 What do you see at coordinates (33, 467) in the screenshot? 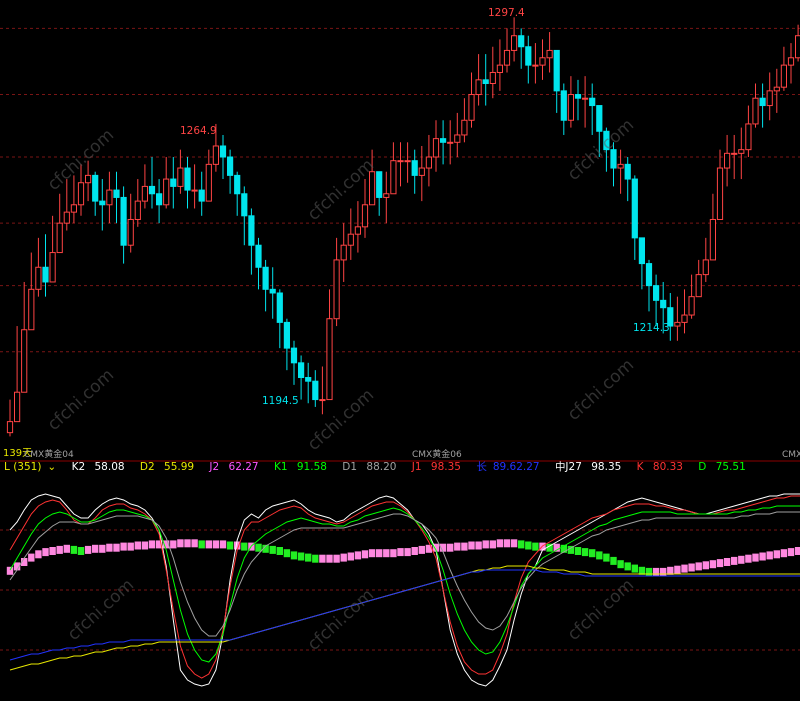
I see `legend-L: L (351) ⌄` at bounding box center [33, 467].